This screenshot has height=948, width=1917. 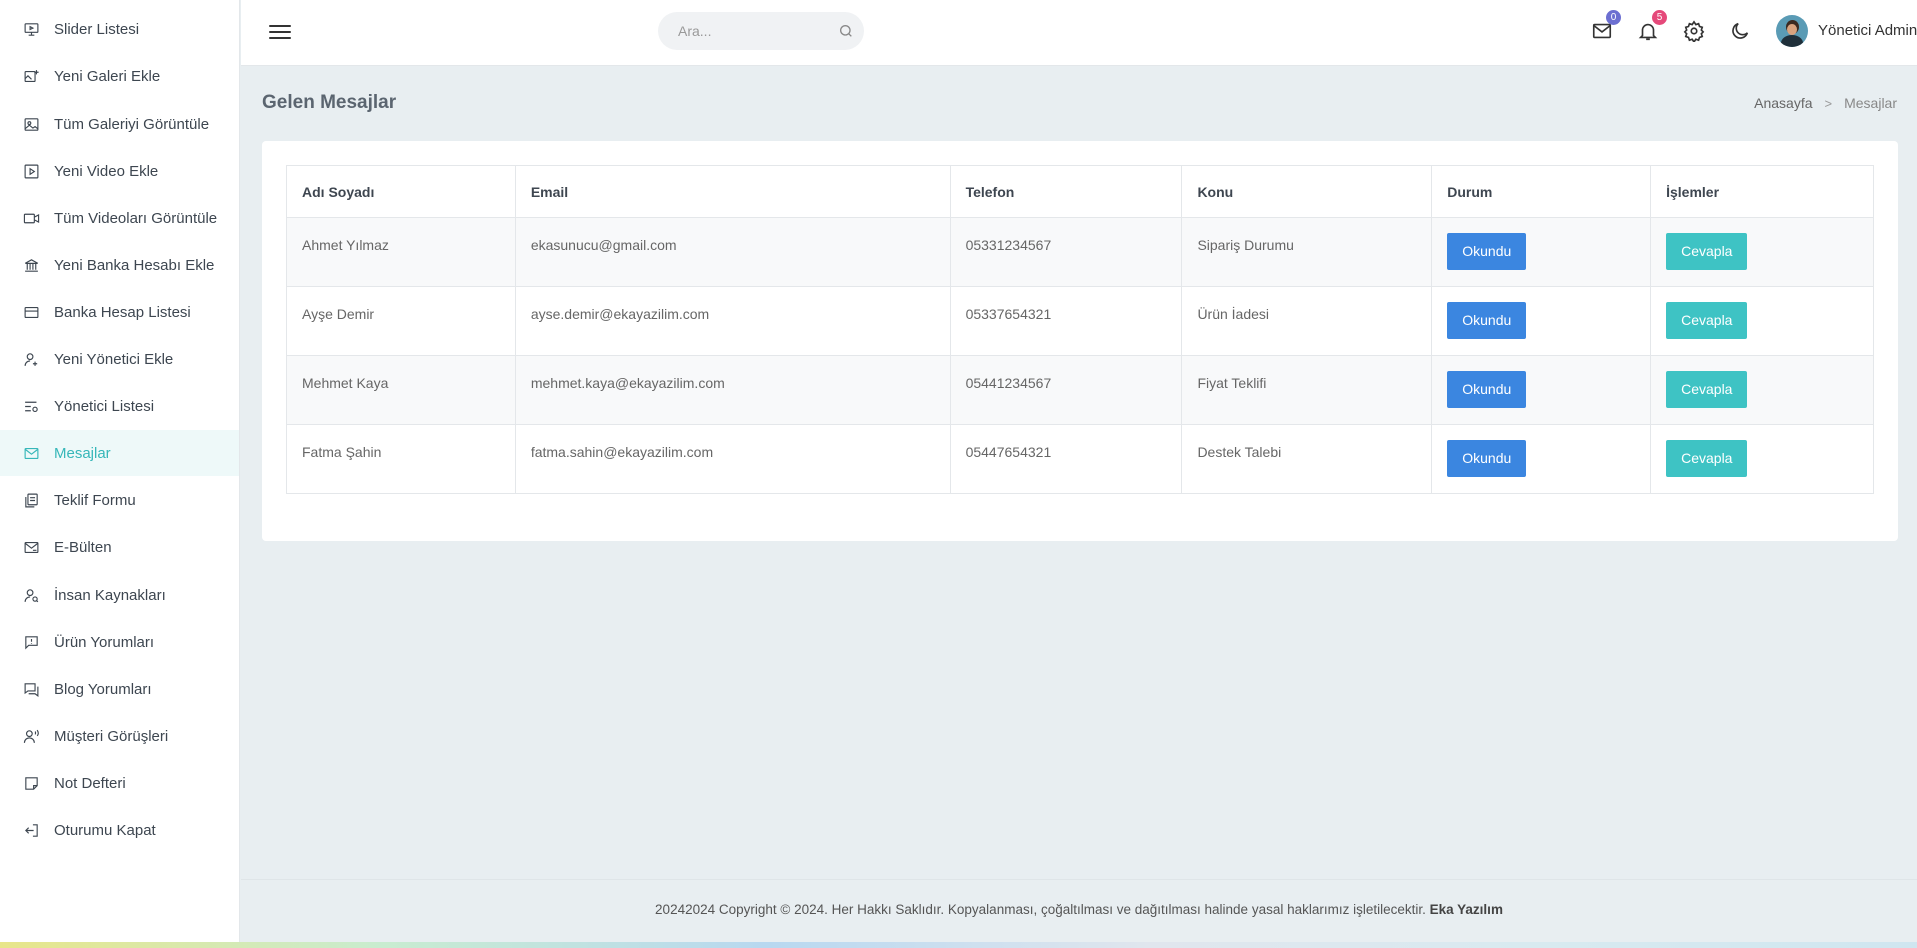 What do you see at coordinates (732, 459) in the screenshot?
I see `cell-email: fatma.sahin@ekayazilim.com` at bounding box center [732, 459].